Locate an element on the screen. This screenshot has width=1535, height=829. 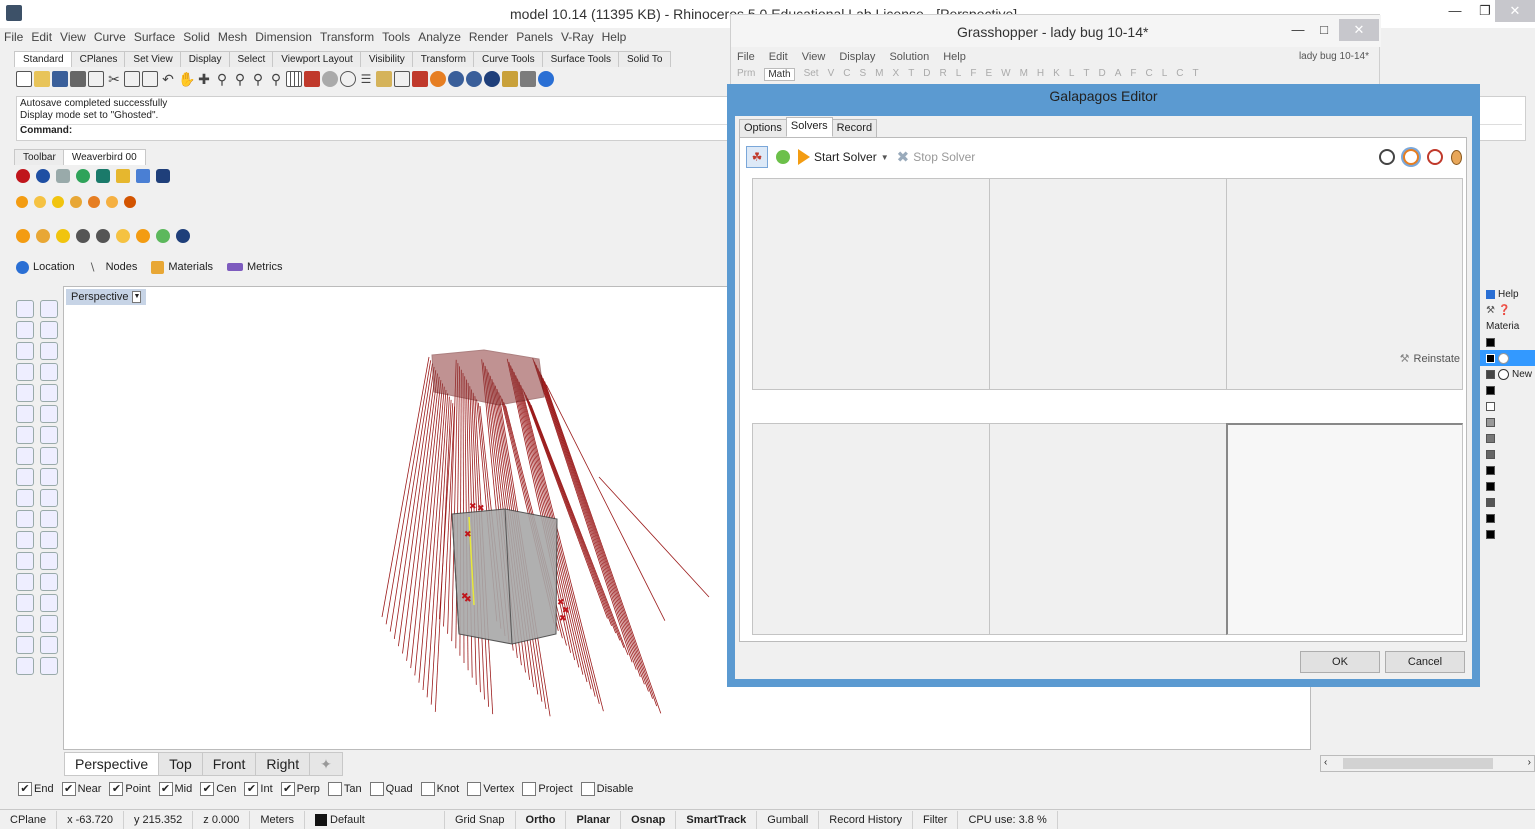
save-icon is located at coordinates (60, 79).